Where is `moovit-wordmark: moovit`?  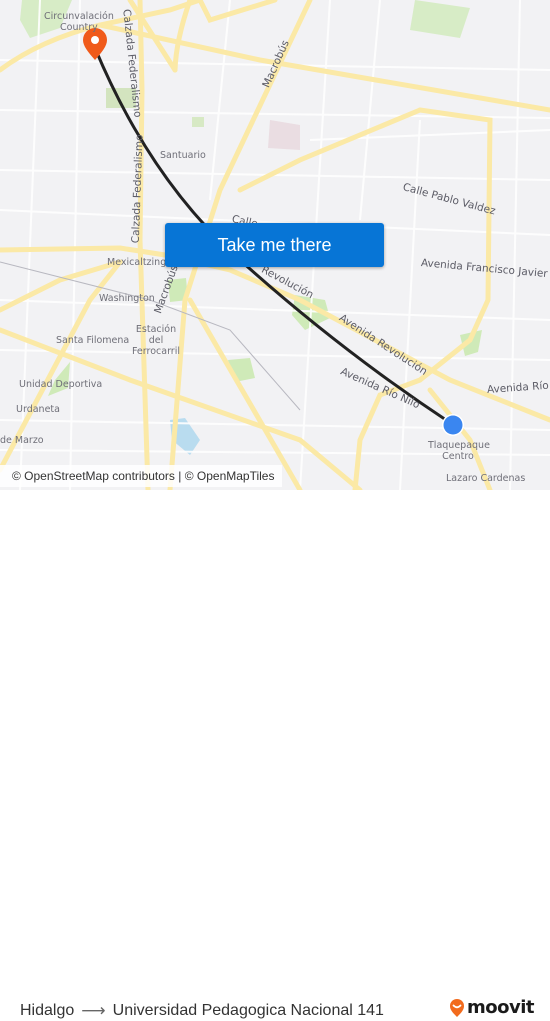 moovit-wordmark: moovit is located at coordinates (501, 1007).